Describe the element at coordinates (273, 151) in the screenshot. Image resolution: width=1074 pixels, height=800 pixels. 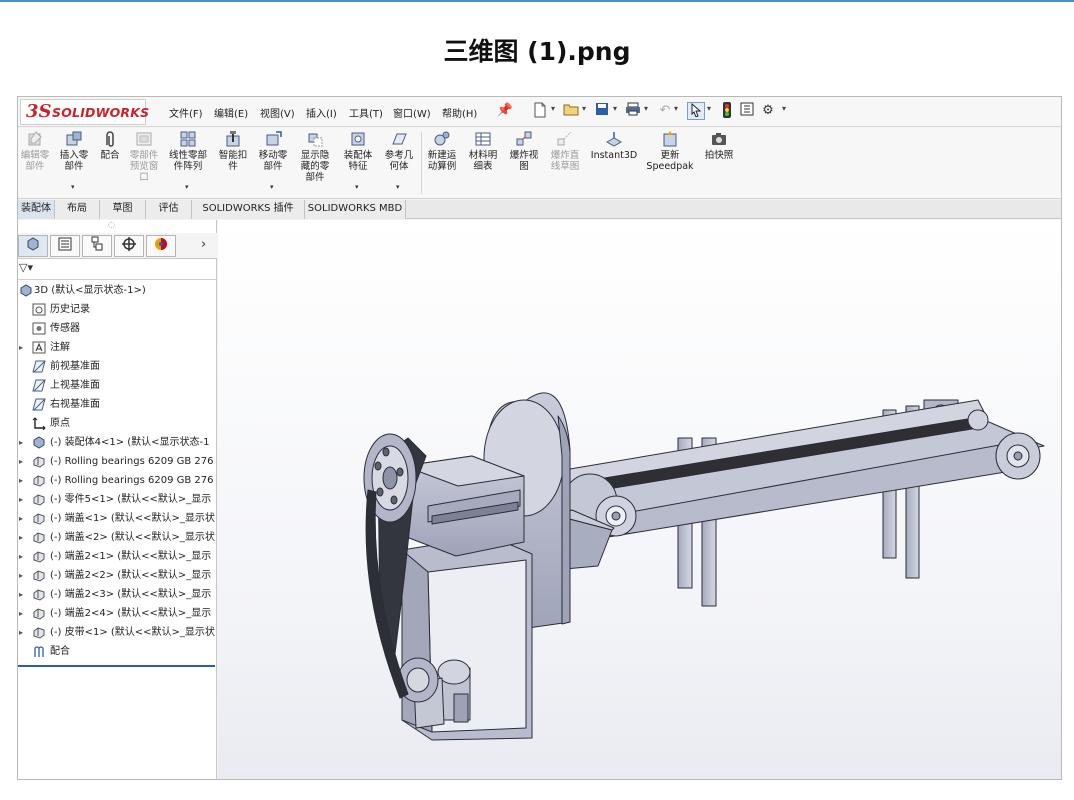
I see `move-component-button: 移动零 部件` at that location.